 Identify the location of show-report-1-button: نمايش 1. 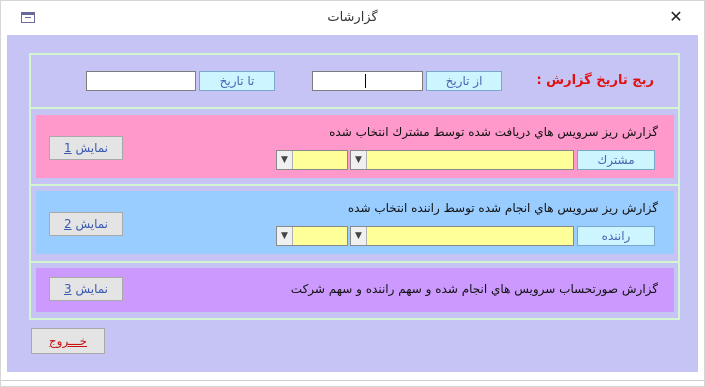
(86, 148).